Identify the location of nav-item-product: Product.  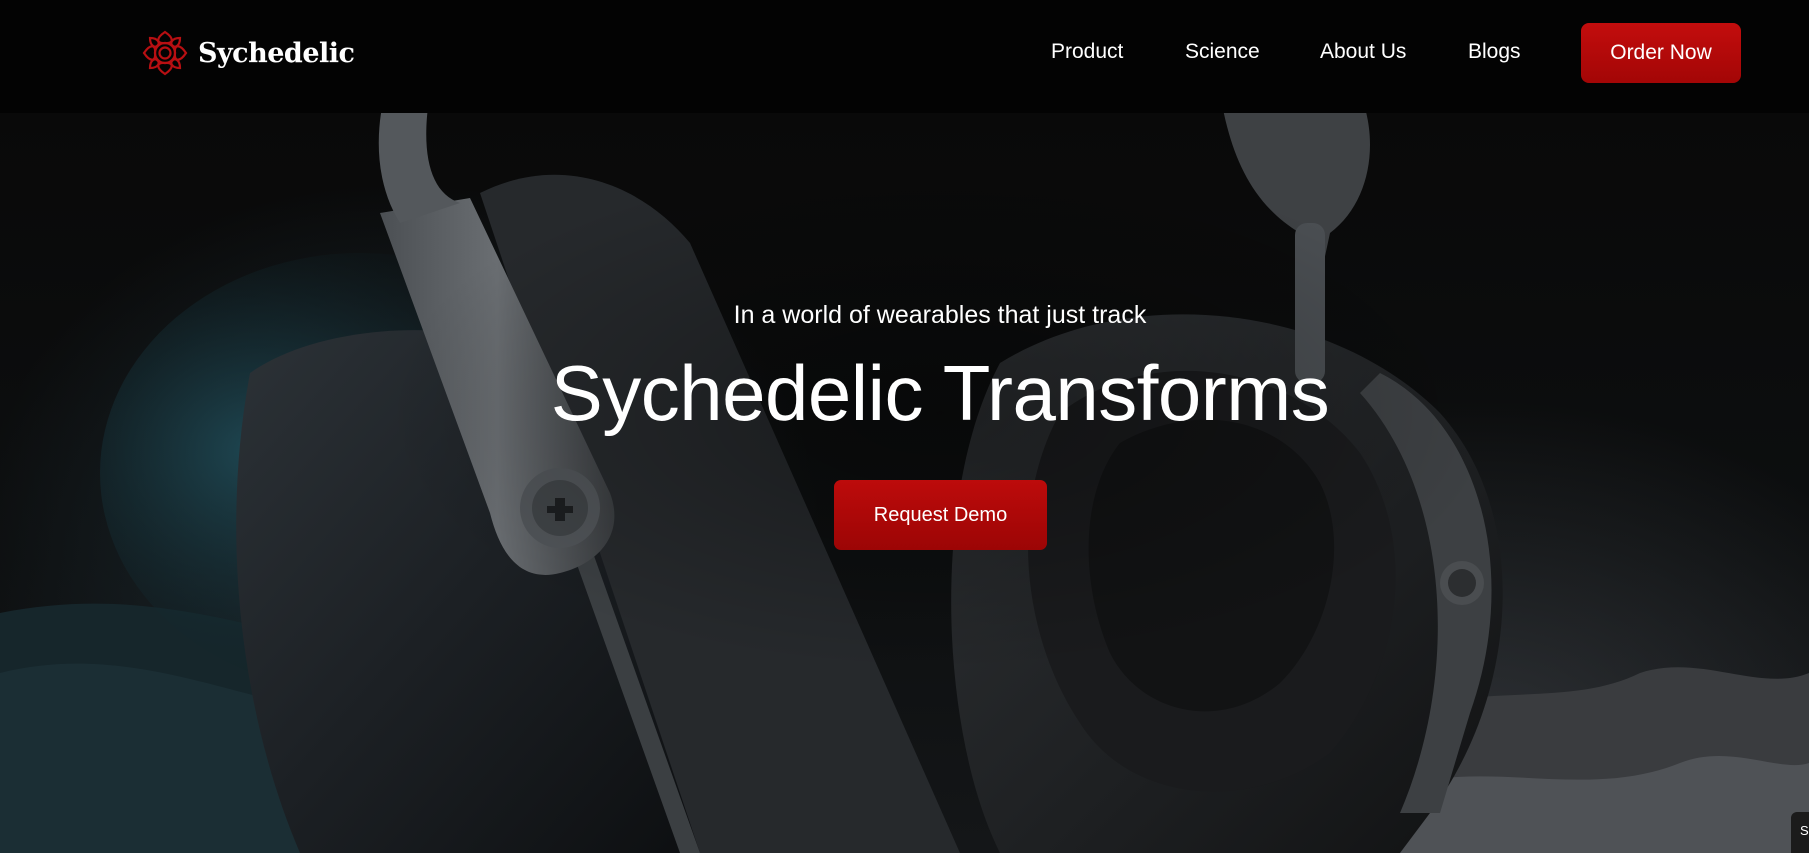
(1087, 52).